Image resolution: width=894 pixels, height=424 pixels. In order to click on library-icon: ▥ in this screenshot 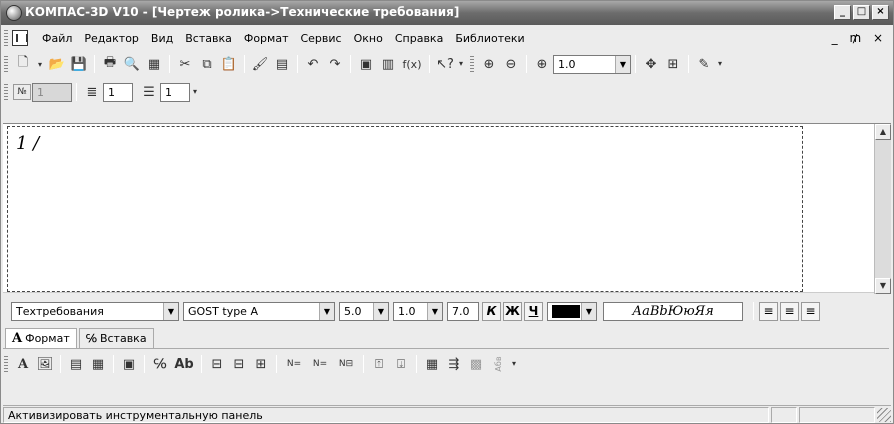, I will do `click(388, 64)`.